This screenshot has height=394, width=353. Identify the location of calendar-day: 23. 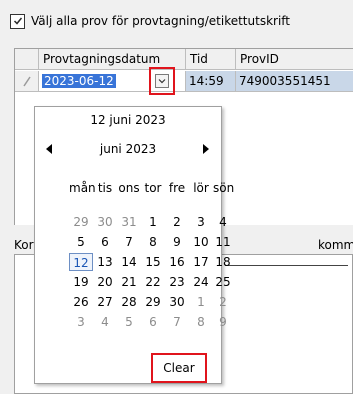
(177, 282).